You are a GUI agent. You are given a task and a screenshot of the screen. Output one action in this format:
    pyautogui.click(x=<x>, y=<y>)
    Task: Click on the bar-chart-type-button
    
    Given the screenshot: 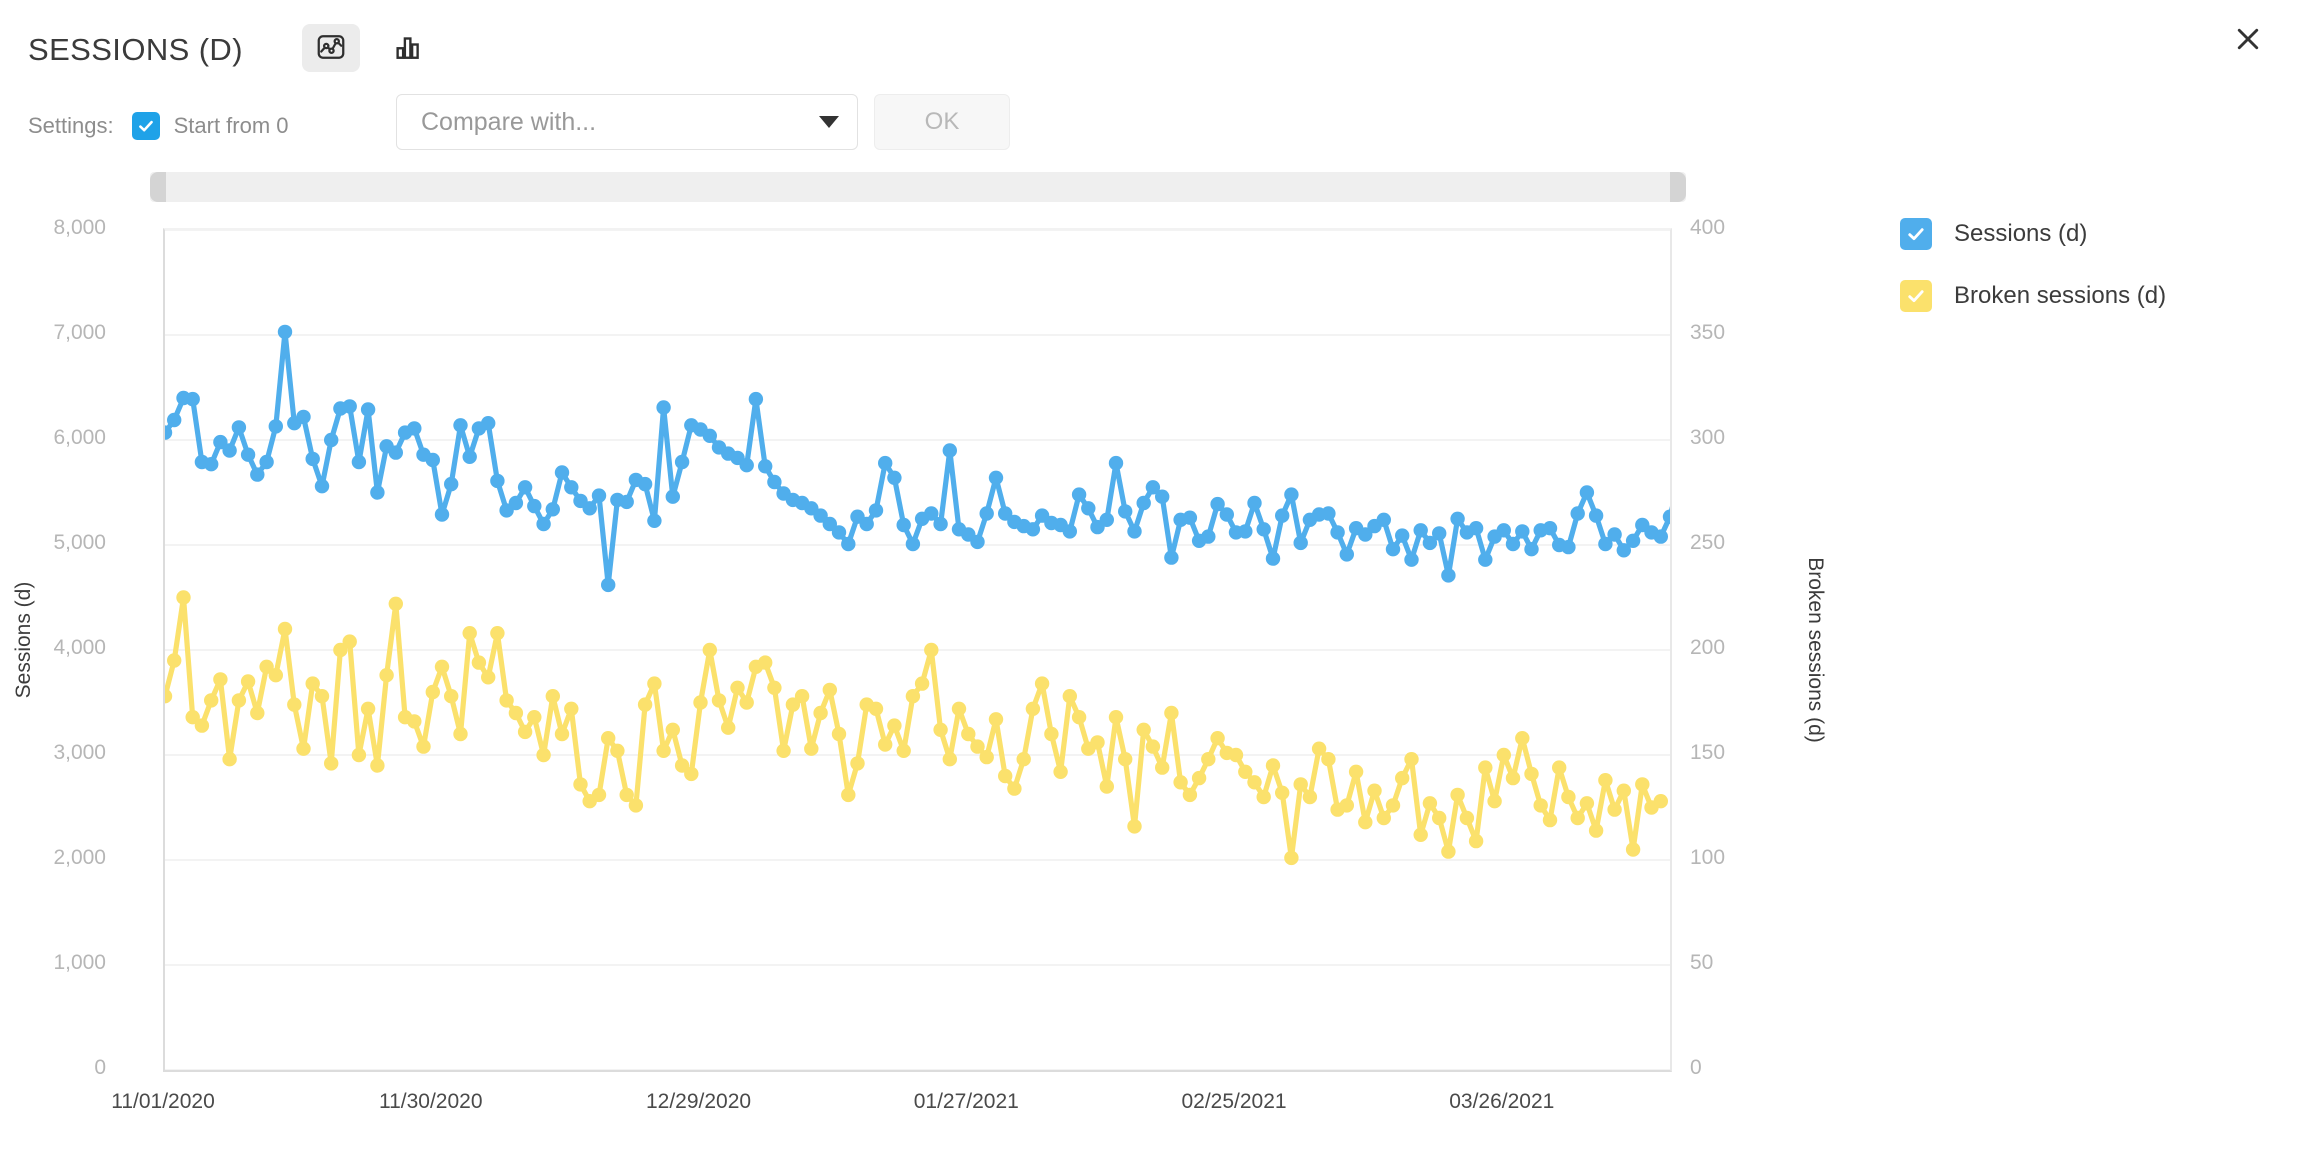 What is the action you would take?
    pyautogui.click(x=407, y=48)
    